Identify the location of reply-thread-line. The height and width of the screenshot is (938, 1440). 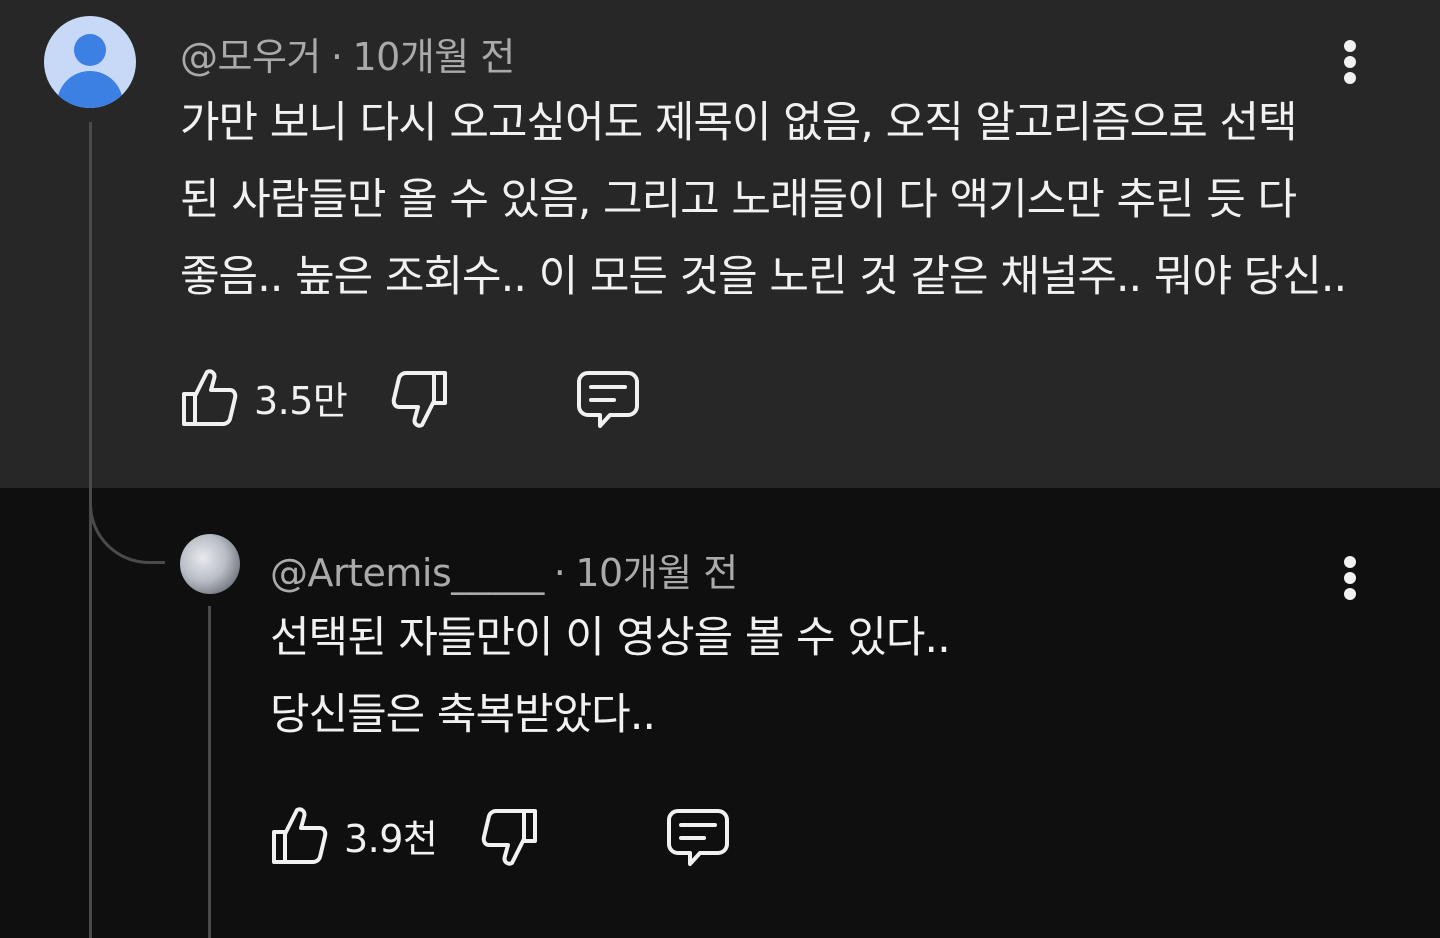
(209, 772).